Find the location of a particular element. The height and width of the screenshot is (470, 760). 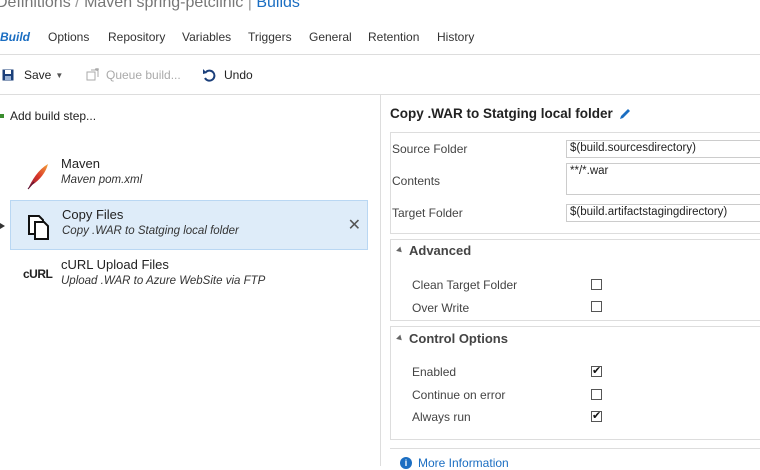

more-info-divider is located at coordinates (575, 448).